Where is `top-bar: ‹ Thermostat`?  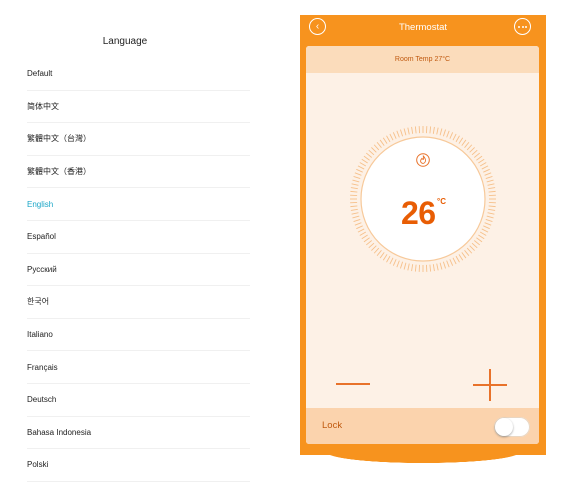 top-bar: ‹ Thermostat is located at coordinates (423, 28).